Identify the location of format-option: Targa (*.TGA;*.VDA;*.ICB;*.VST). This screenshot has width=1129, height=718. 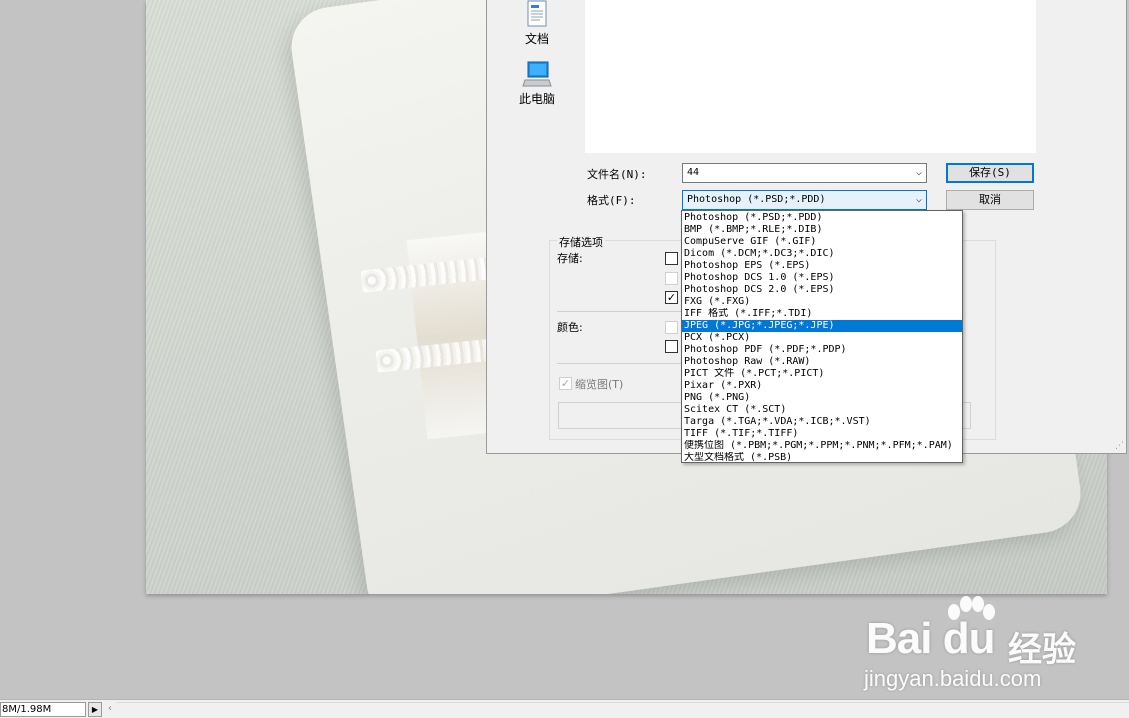
(822, 422).